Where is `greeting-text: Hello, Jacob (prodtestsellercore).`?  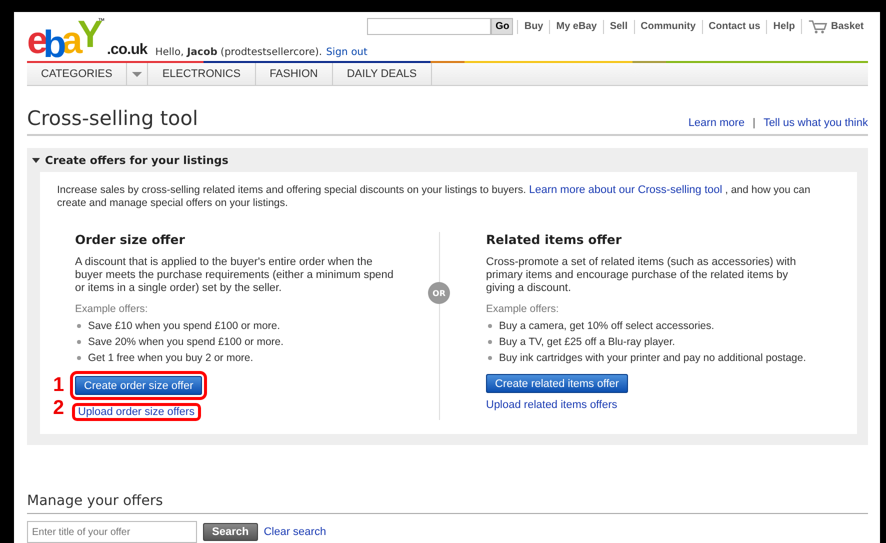 greeting-text: Hello, Jacob (prodtestsellercore). is located at coordinates (238, 52).